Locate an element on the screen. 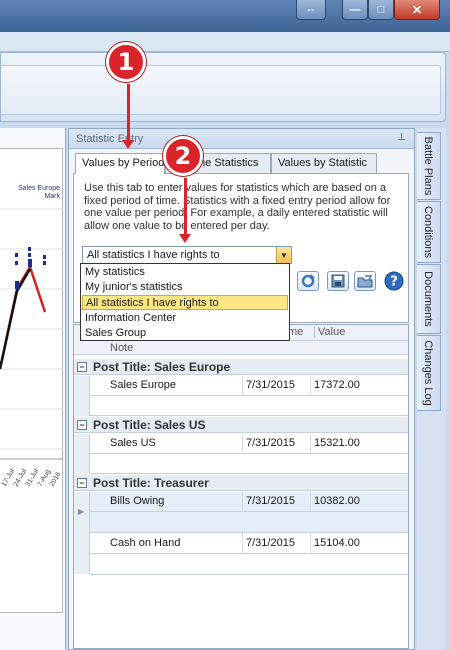 The height and width of the screenshot is (650, 450). callout-1-arrow is located at coordinates (128, 144).